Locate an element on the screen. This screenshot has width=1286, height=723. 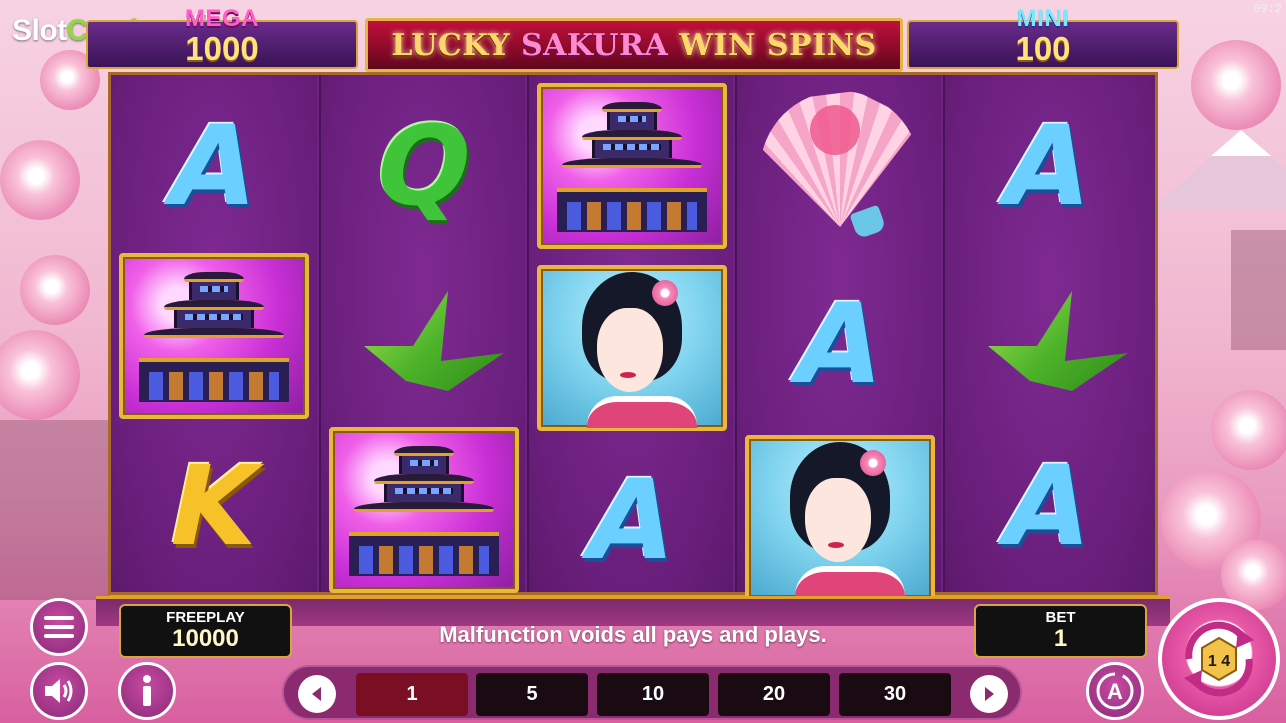
lines-next-button is located at coordinates (989, 694).